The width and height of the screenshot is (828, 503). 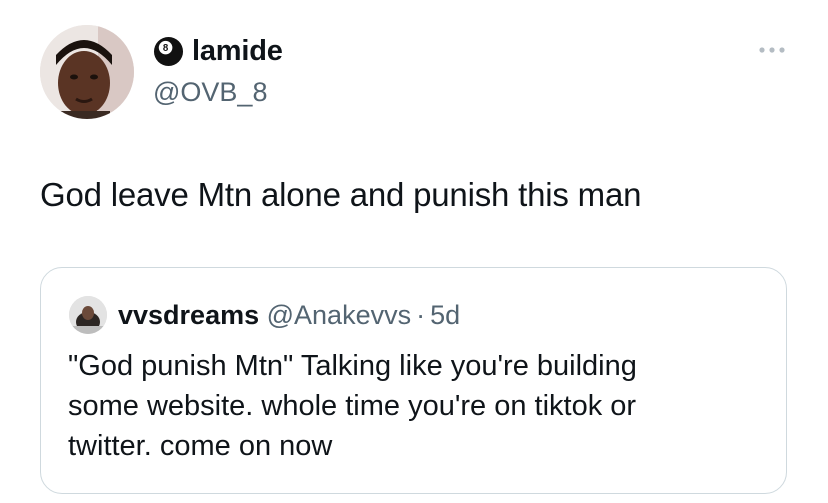 What do you see at coordinates (237, 51) in the screenshot?
I see `author-display-name: lamide` at bounding box center [237, 51].